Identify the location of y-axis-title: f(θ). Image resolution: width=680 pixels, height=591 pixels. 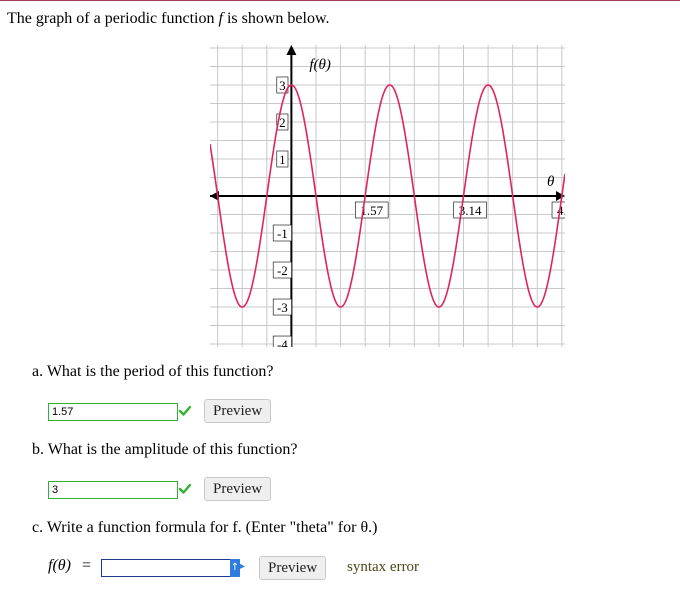
(320, 65).